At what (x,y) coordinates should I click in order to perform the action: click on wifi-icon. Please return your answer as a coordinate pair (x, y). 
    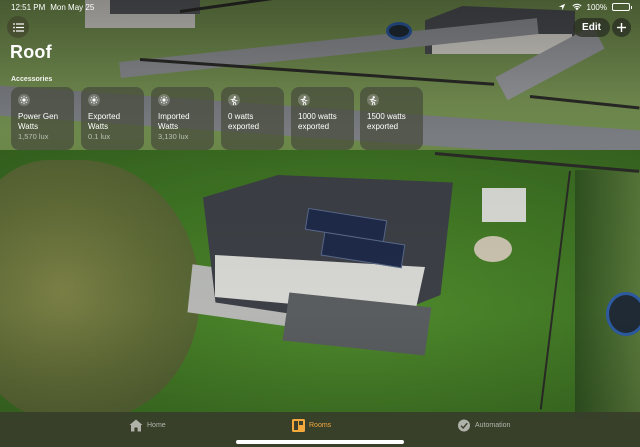
    Looking at the image, I should click on (576, 7).